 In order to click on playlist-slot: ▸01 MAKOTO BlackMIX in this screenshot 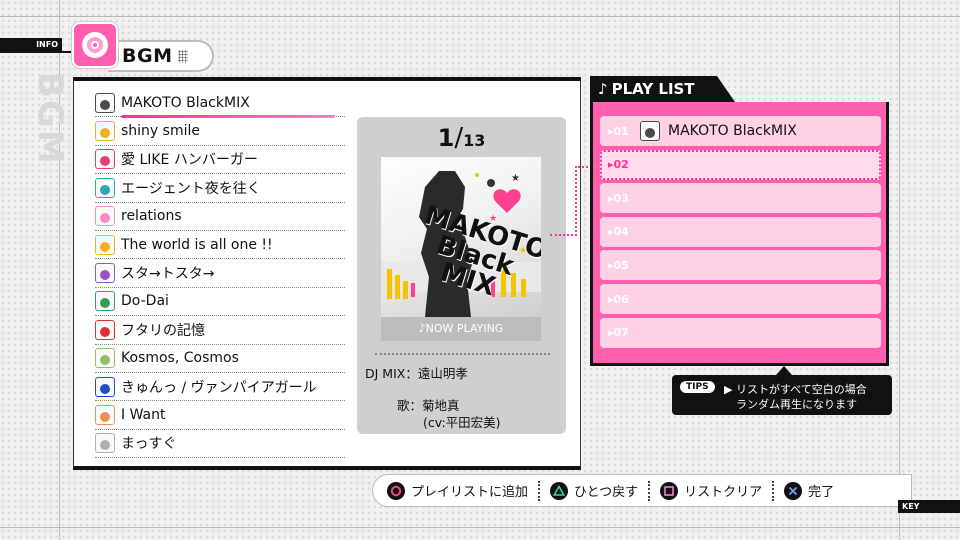, I will do `click(740, 131)`.